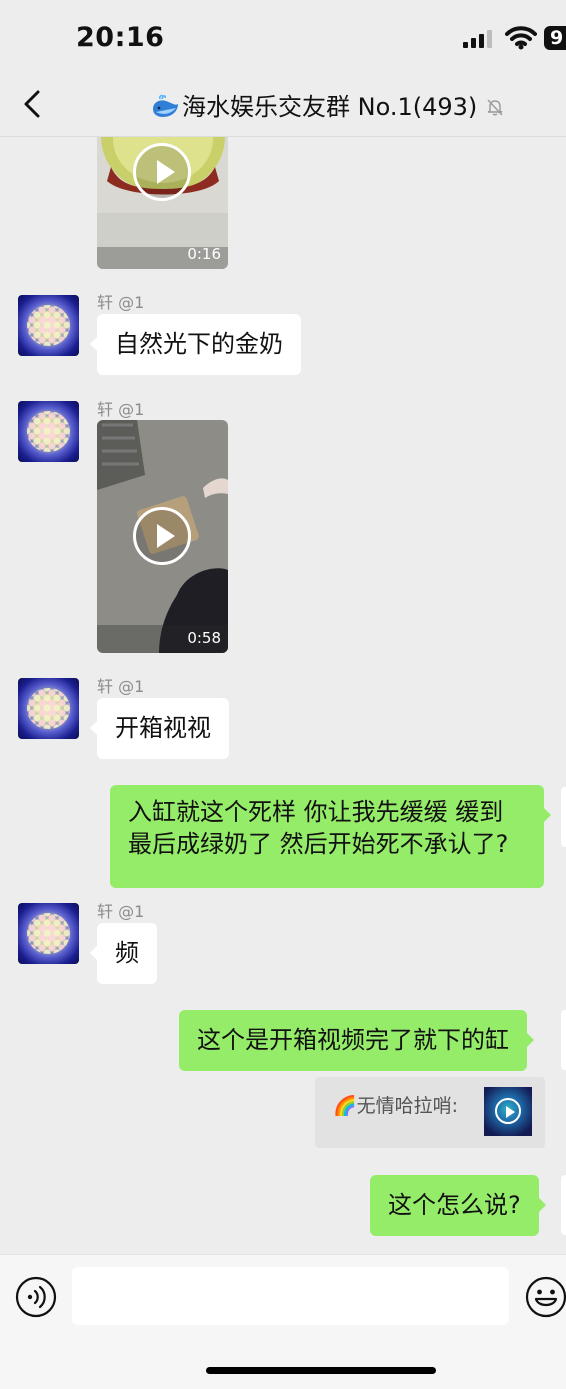 This screenshot has height=1389, width=566. What do you see at coordinates (165, 105) in the screenshot?
I see `whale-icon` at bounding box center [165, 105].